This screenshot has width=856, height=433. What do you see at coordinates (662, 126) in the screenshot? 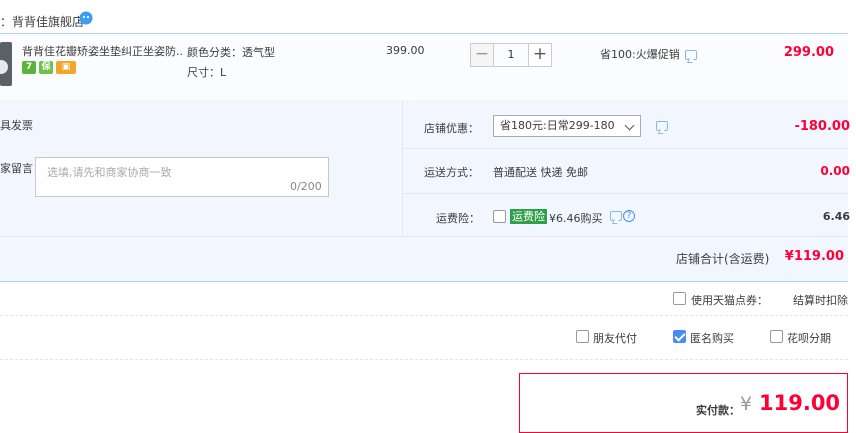
I see `discount-comment-icon` at bounding box center [662, 126].